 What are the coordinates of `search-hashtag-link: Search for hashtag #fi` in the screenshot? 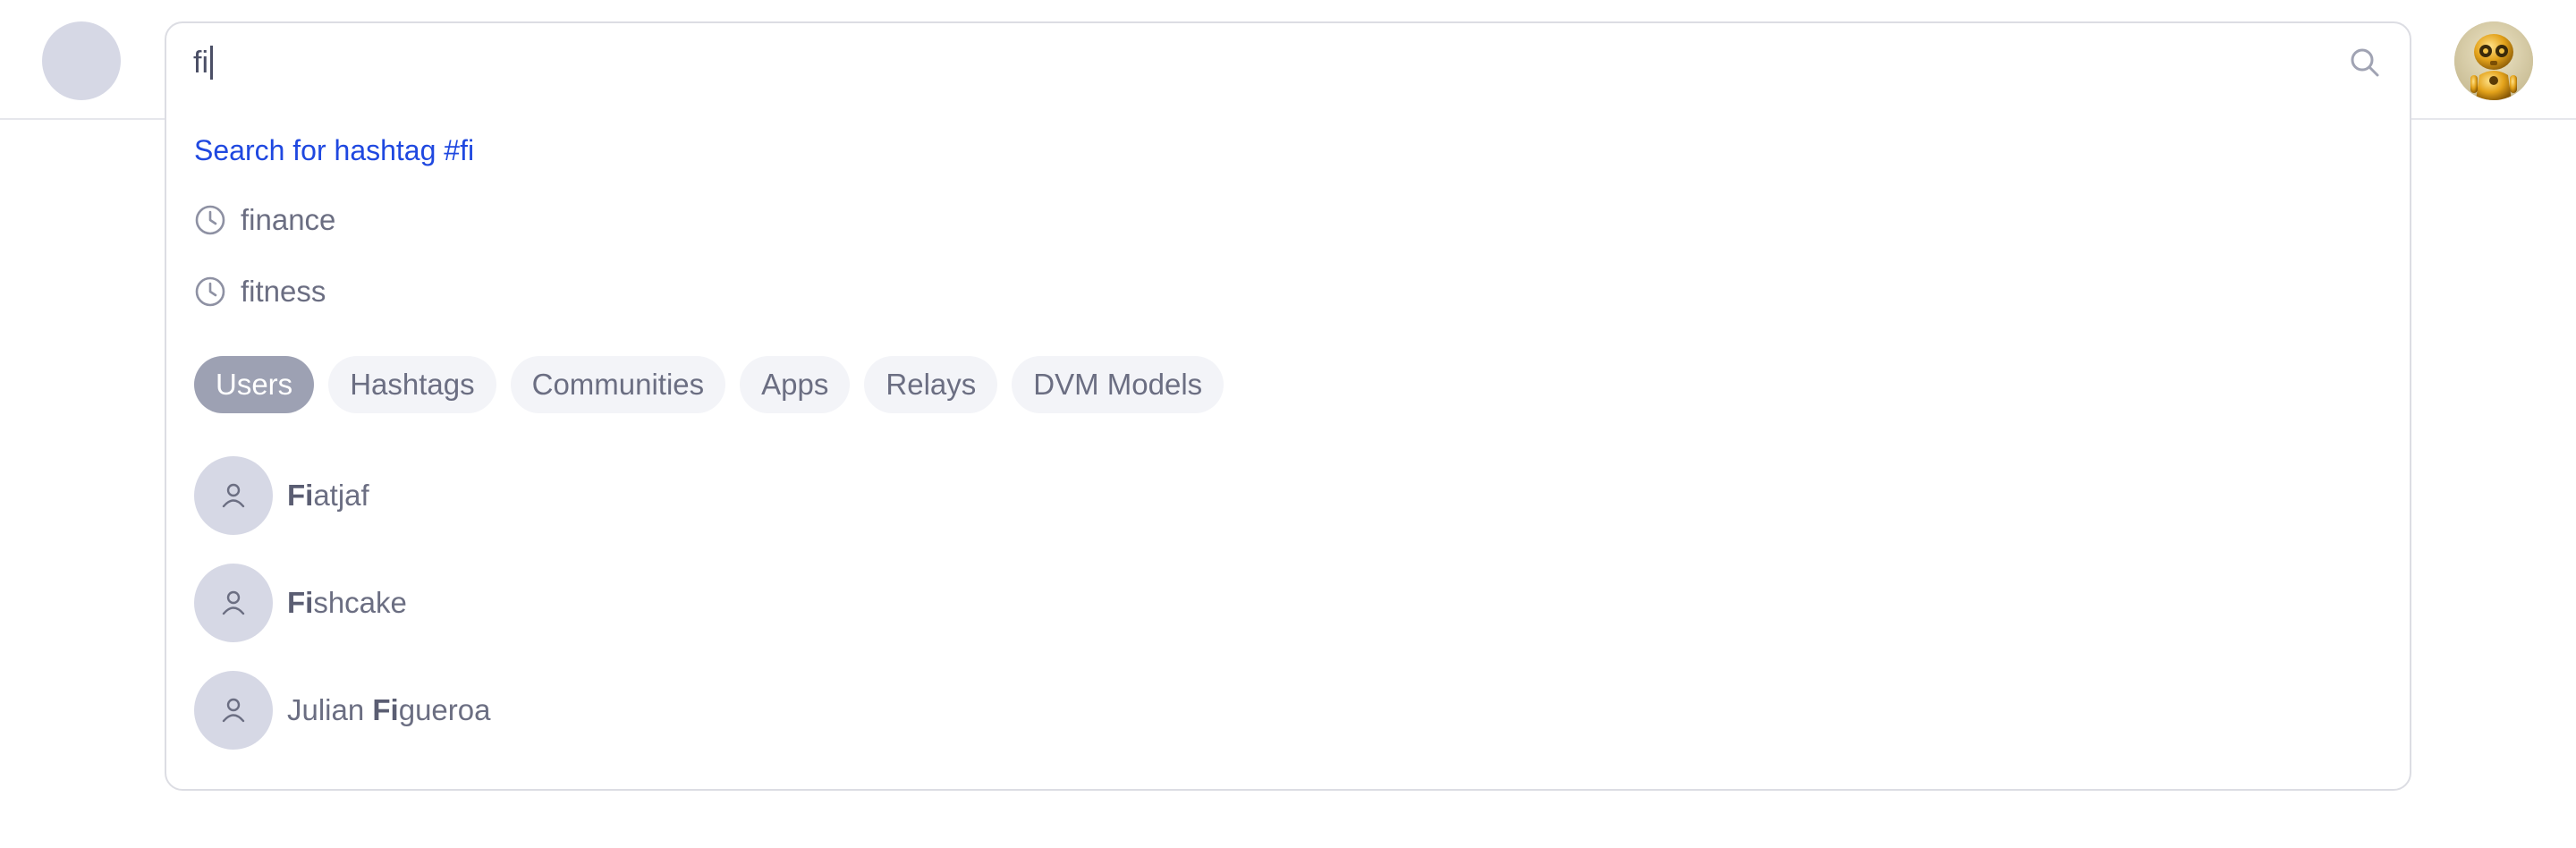 It's located at (334, 150).